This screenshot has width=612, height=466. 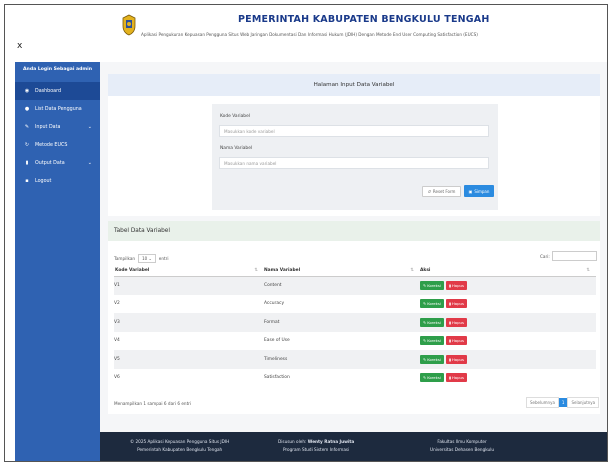 What do you see at coordinates (508, 271) in the screenshot?
I see `column-header-aksi: Aksi ⇅` at bounding box center [508, 271].